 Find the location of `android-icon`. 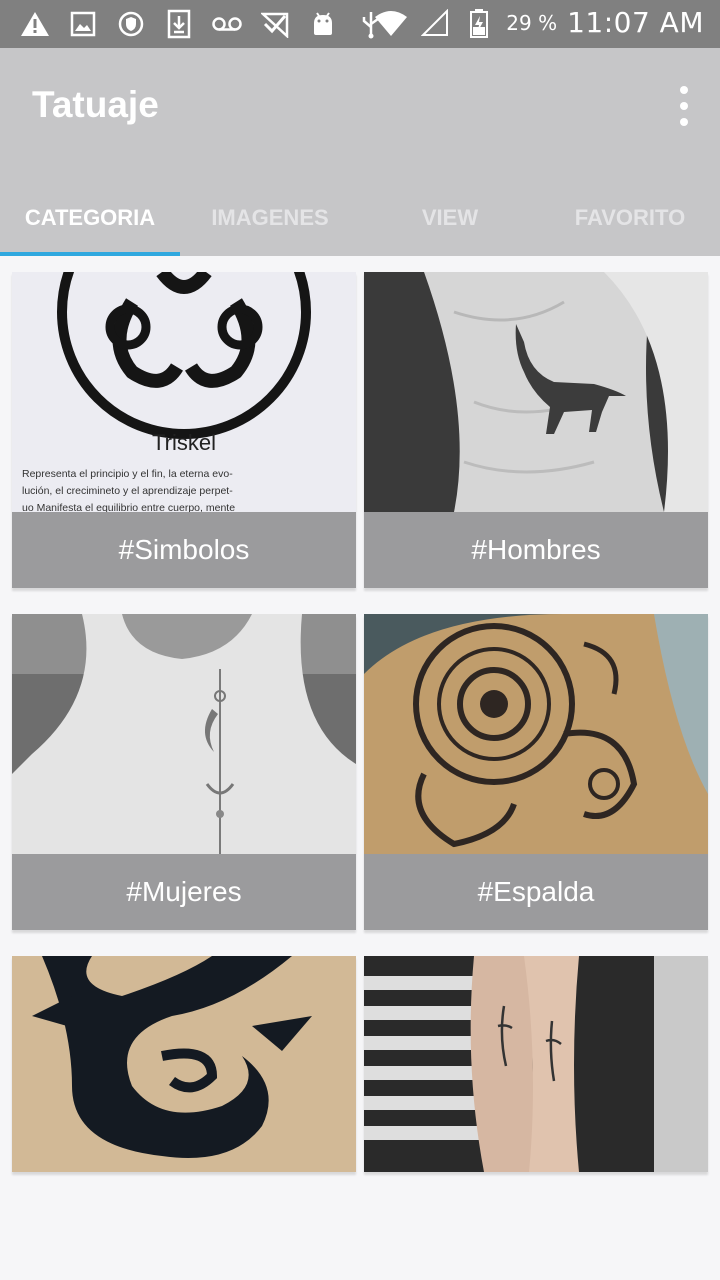

android-icon is located at coordinates (323, 24).